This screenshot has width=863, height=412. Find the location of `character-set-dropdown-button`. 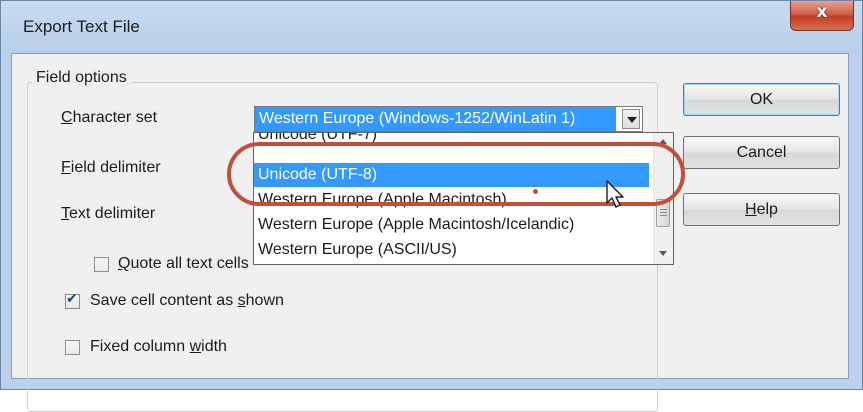

character-set-dropdown-button is located at coordinates (631, 119).